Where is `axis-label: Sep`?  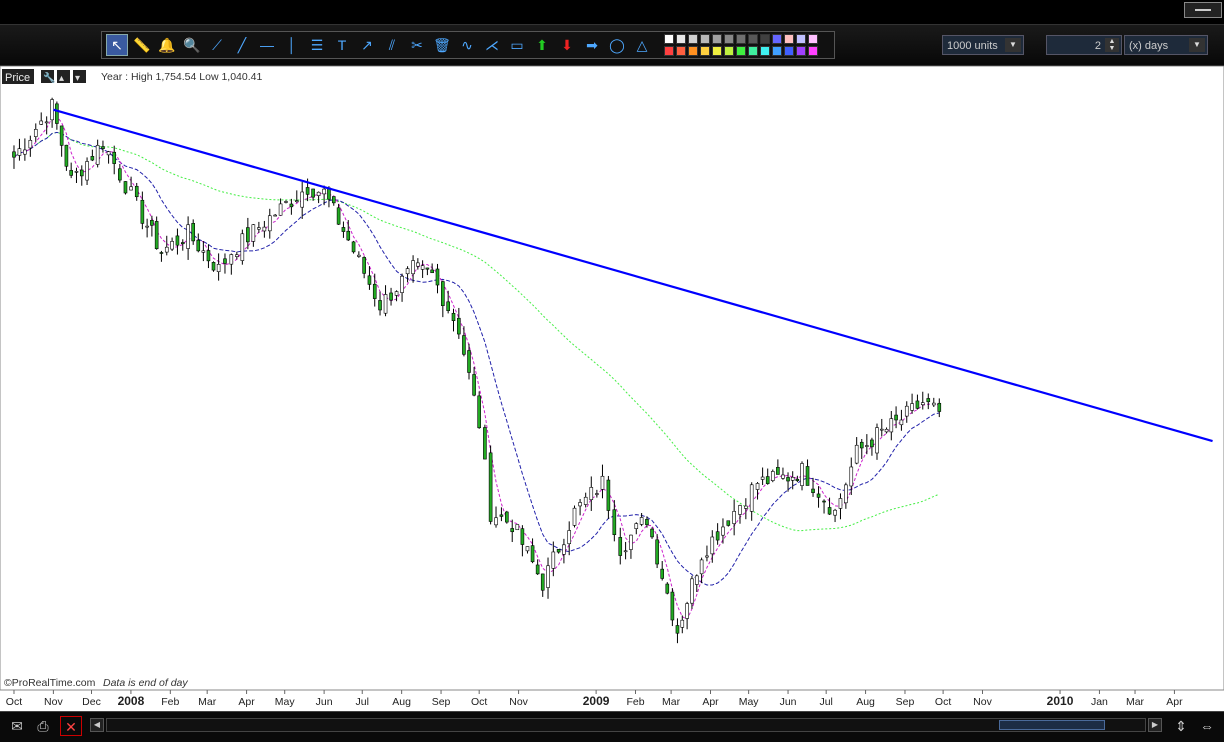
axis-label: Sep is located at coordinates (441, 702).